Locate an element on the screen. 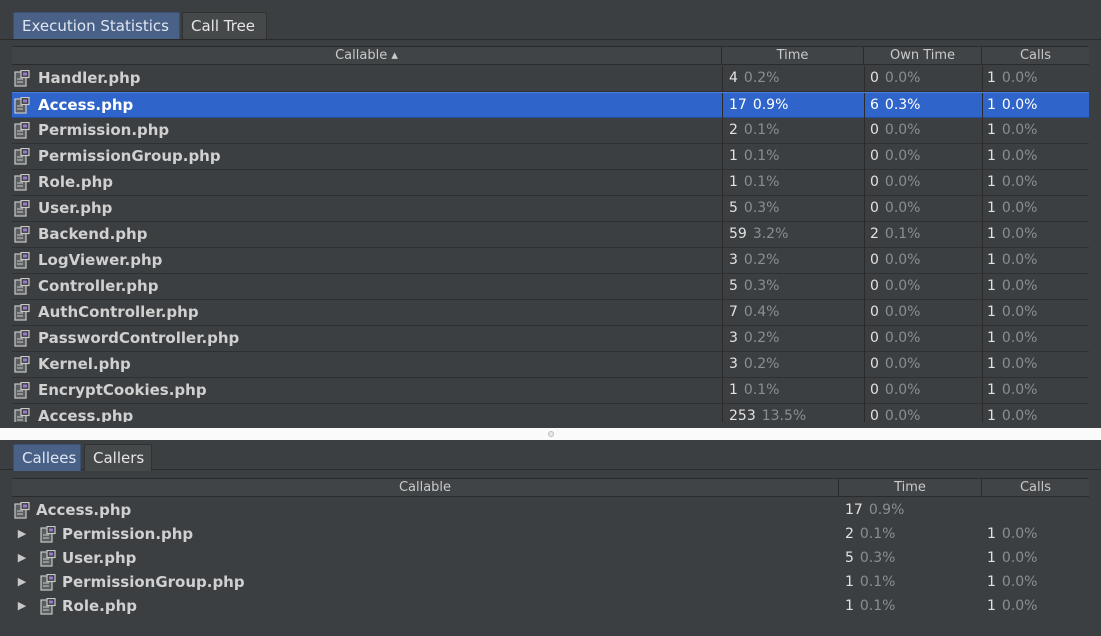 This screenshot has width=1101, height=636. stats-table-header: Callable ▴ Time Own Time Calls is located at coordinates (550, 55).